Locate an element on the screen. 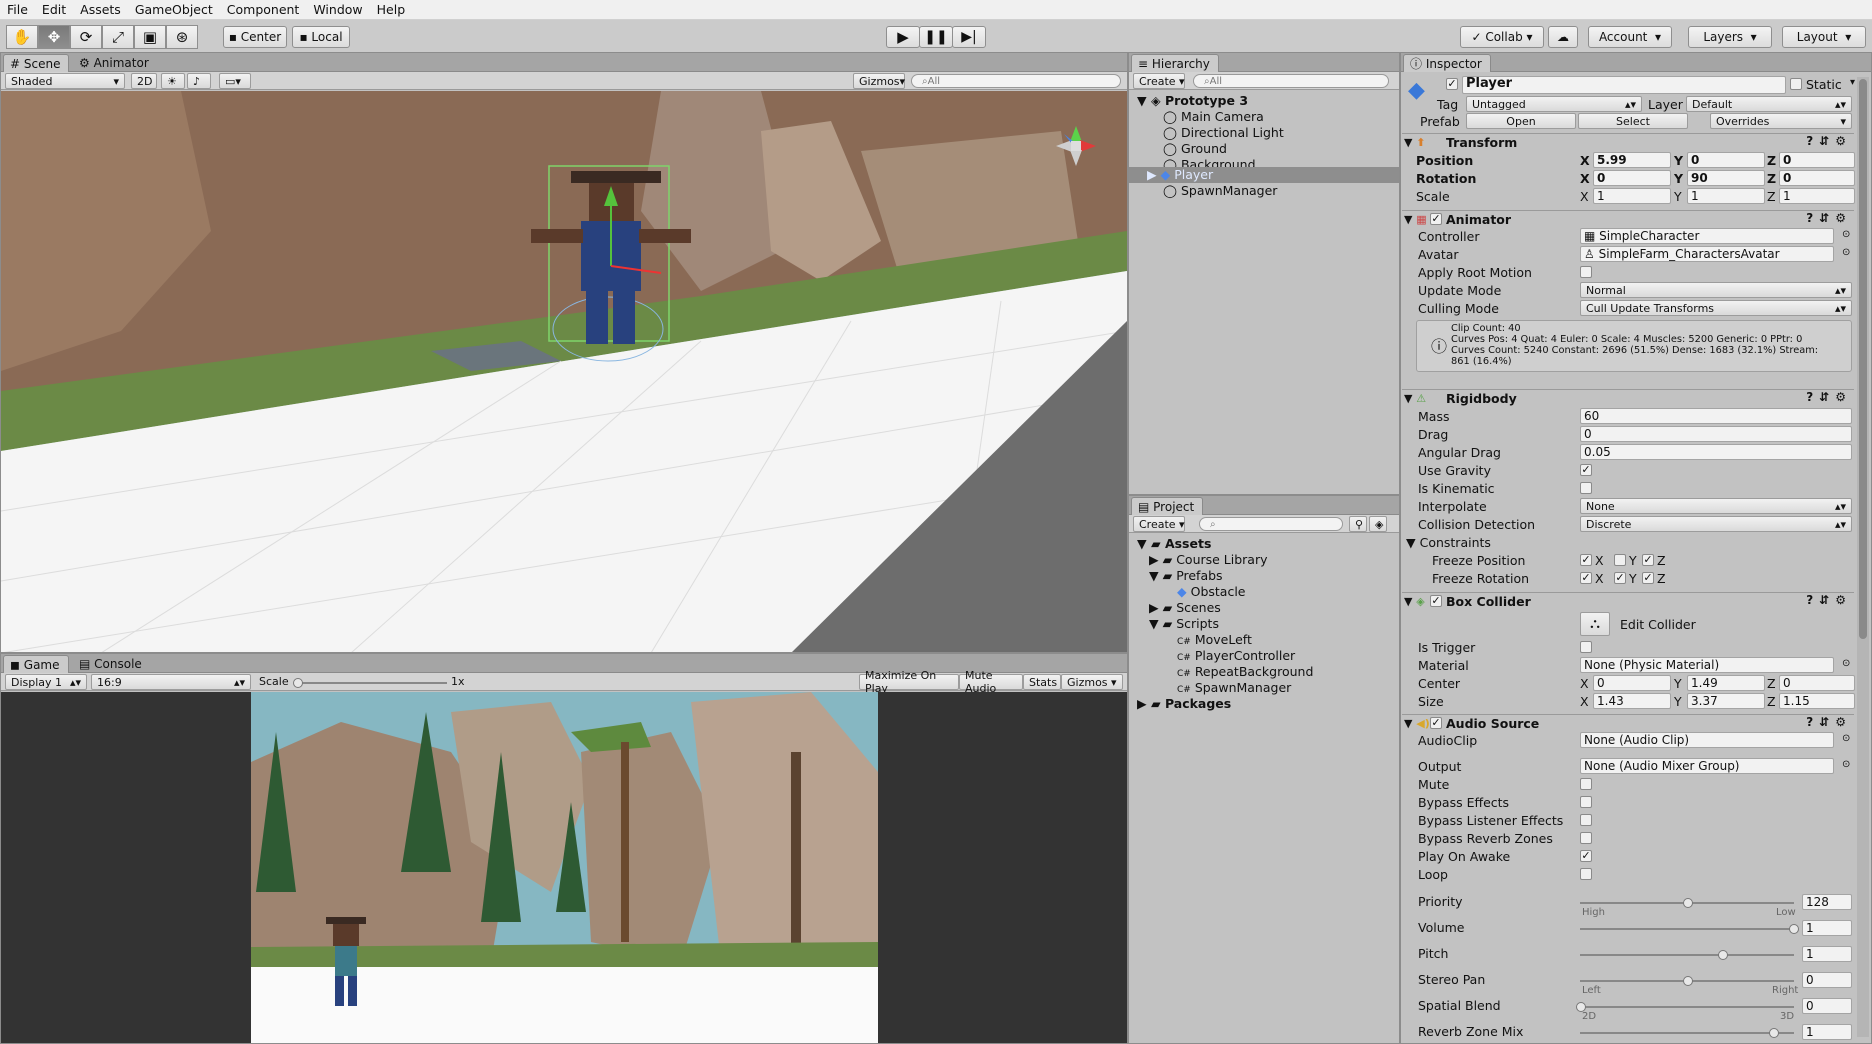 The image size is (1872, 1044). prefab-overrides-dropdown: Overrides ▾ is located at coordinates (1781, 121).